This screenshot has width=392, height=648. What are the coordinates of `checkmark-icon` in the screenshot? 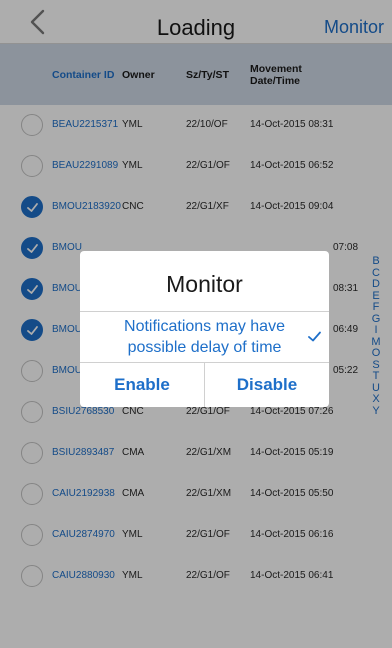 It's located at (314, 336).